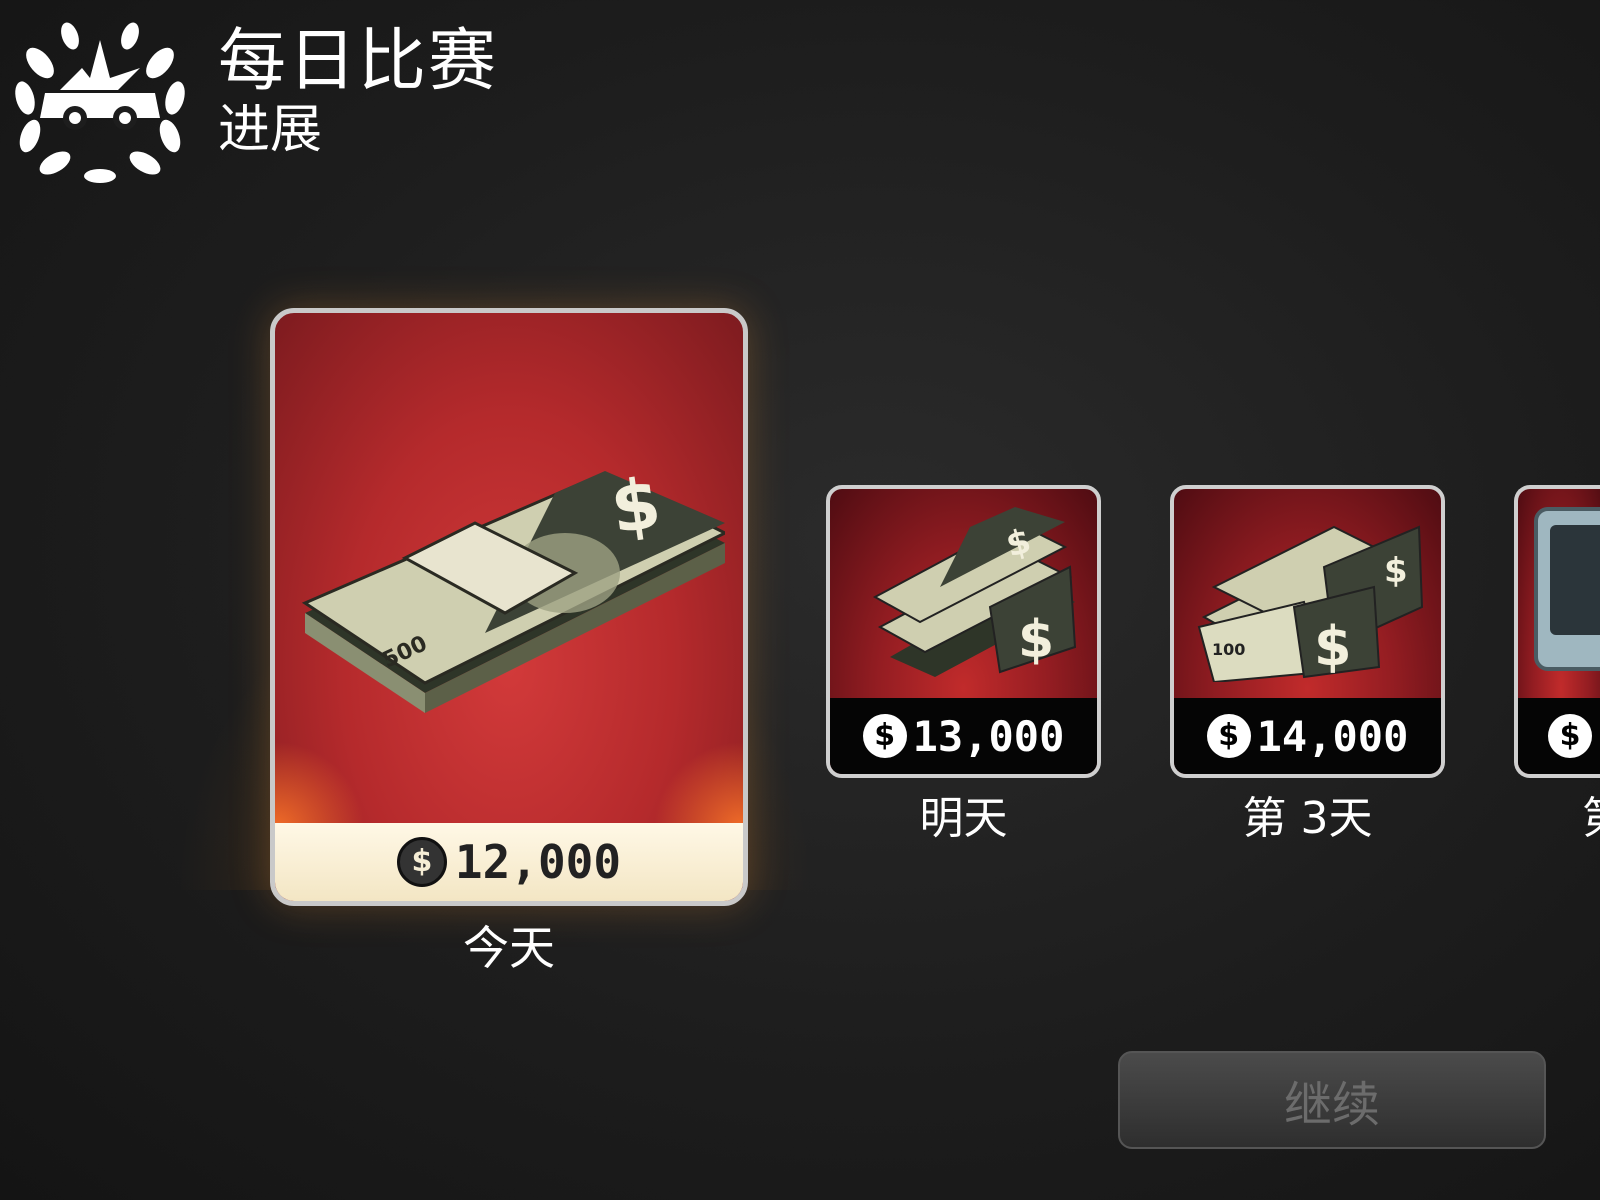 This screenshot has width=1600, height=1200. I want to click on page-subtitle: 进展, so click(270, 130).